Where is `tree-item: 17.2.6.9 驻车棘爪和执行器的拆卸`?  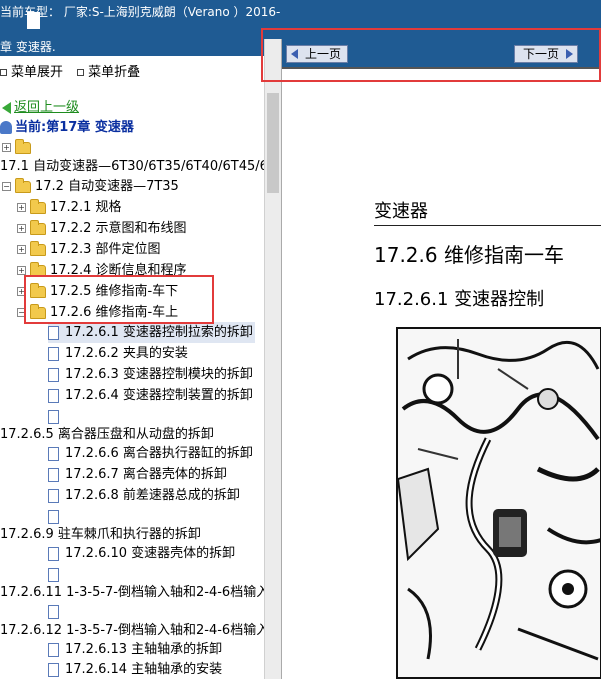
tree-item: 17.2.6.9 驻车棘爪和执行器的拆卸 is located at coordinates (100, 534).